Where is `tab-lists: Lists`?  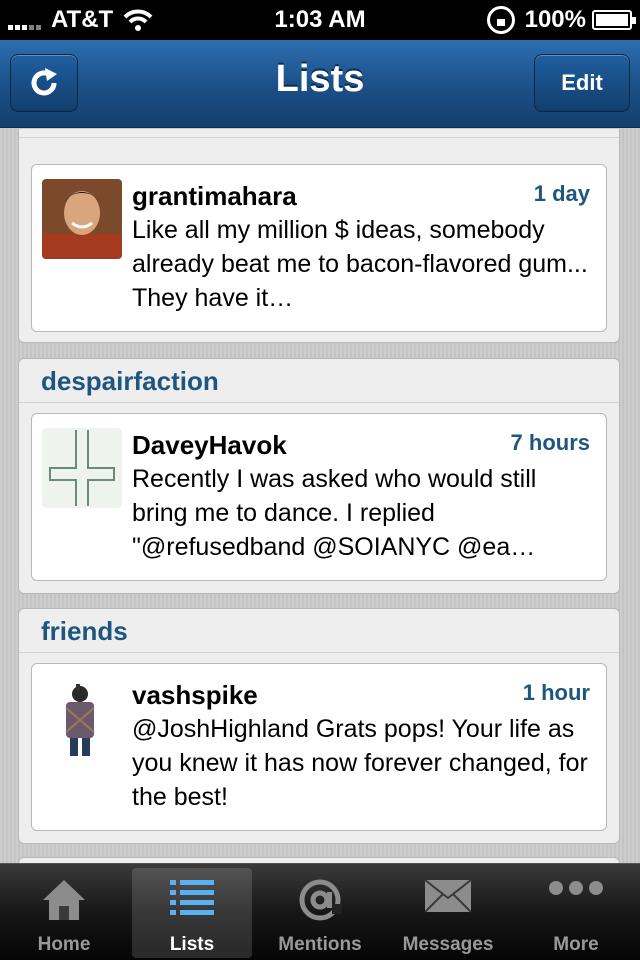
tab-lists: Lists is located at coordinates (192, 913).